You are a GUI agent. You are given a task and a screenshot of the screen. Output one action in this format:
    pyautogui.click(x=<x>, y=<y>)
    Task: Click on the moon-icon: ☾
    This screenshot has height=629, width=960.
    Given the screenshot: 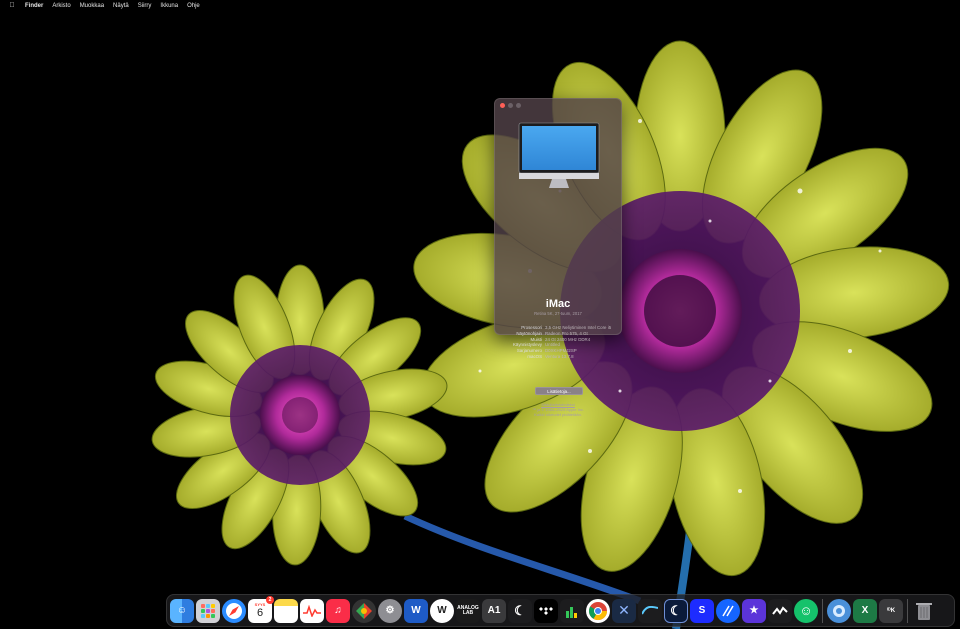 What is the action you would take?
    pyautogui.click(x=520, y=610)
    